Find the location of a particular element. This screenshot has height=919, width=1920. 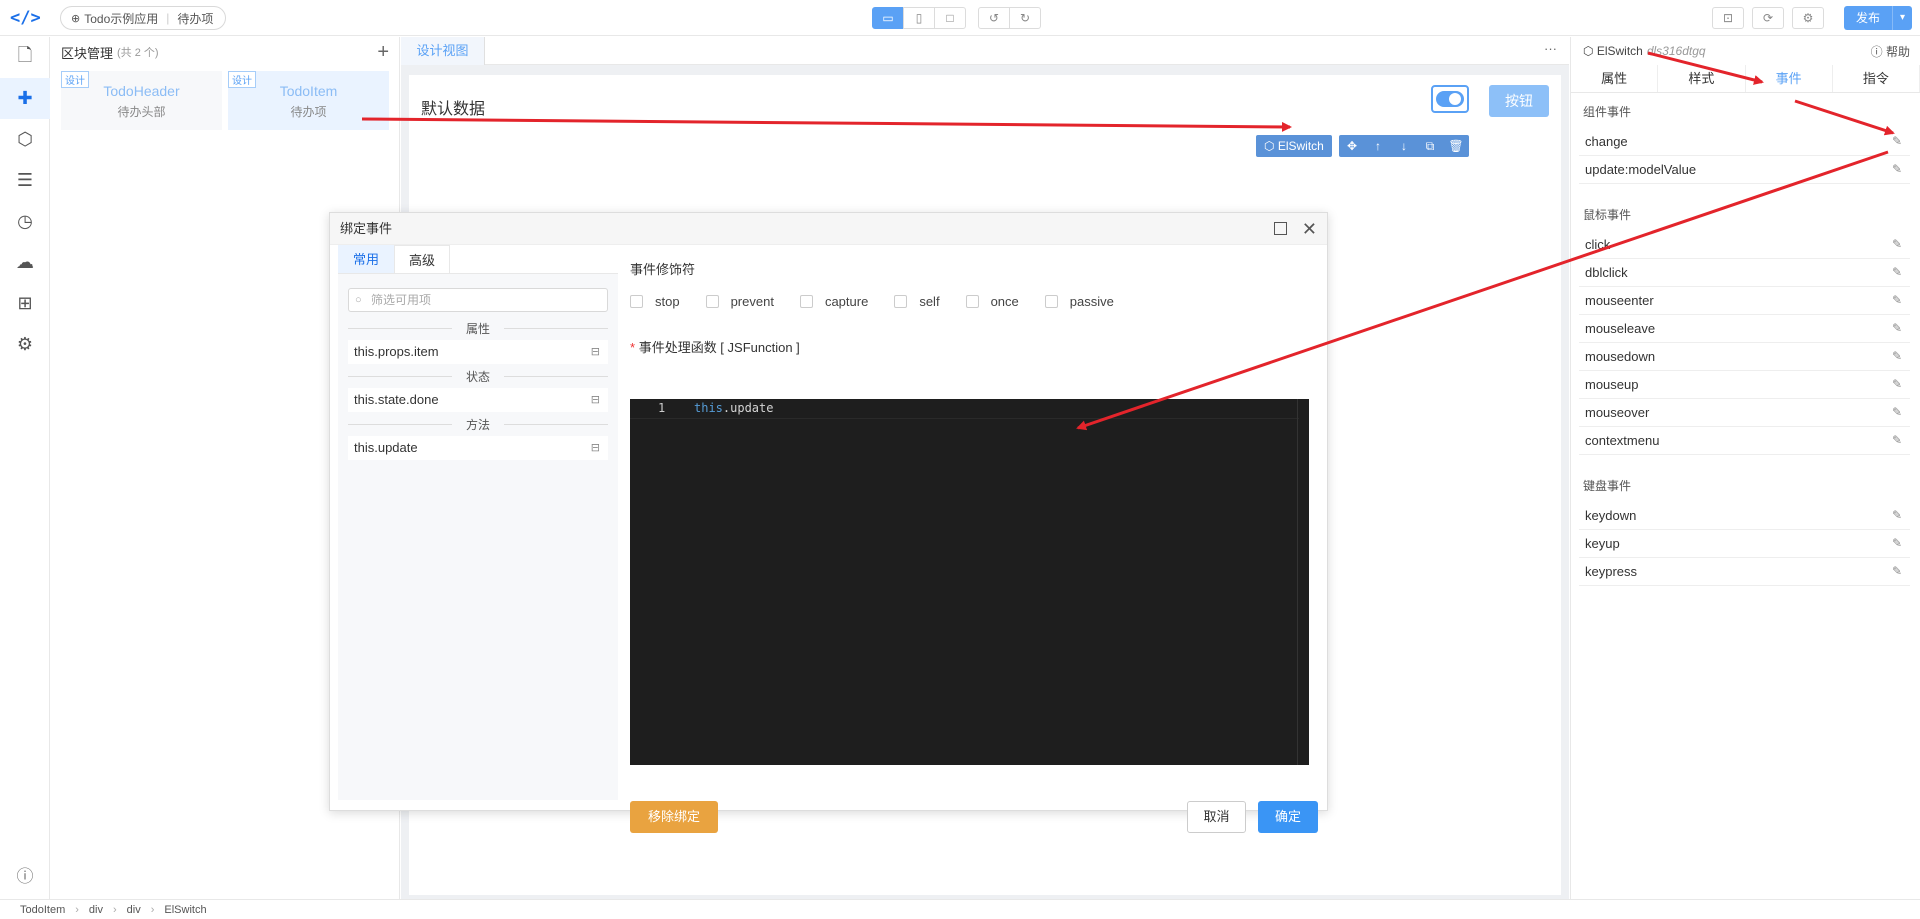

tab-common: 常用 is located at coordinates (366, 259).